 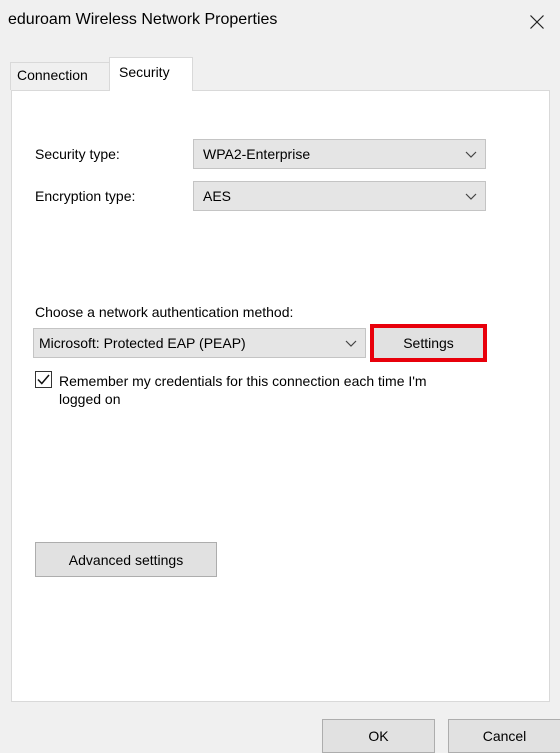 What do you see at coordinates (143, 19) in the screenshot?
I see `window-title: eduroam Wireless Network Properties` at bounding box center [143, 19].